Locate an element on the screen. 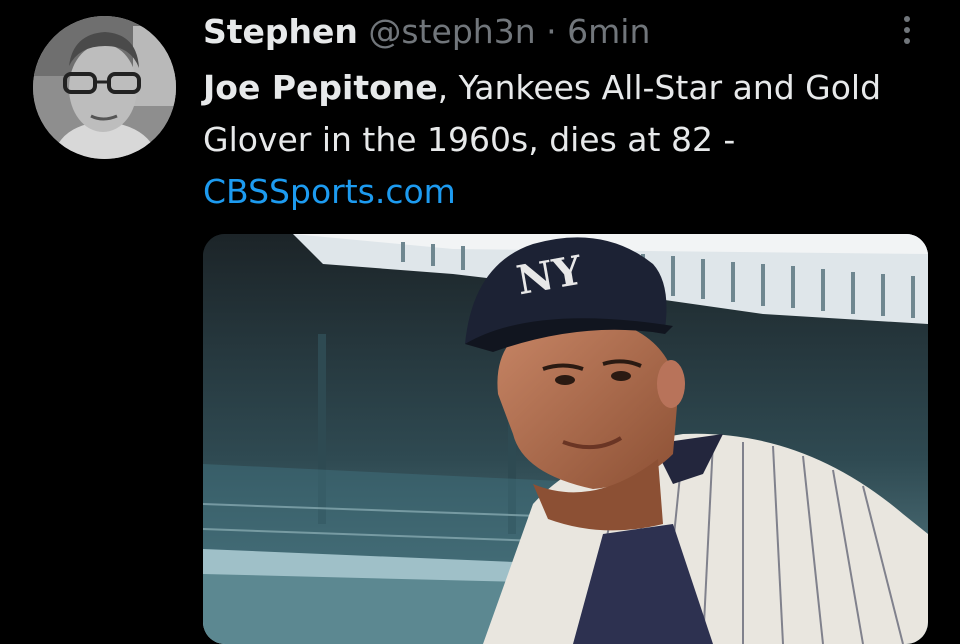  tweet-link: CBSSports.com is located at coordinates (329, 191).